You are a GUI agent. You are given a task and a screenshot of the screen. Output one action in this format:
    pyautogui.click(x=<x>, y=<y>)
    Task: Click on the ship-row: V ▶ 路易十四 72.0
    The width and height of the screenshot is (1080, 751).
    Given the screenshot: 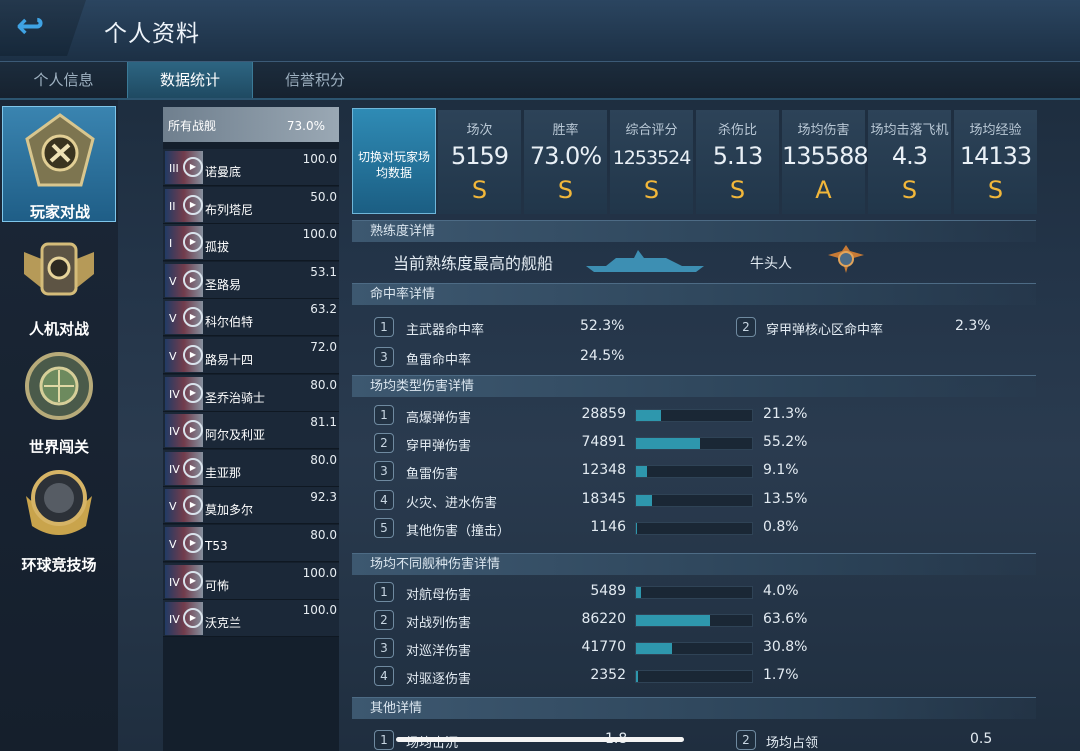 What is the action you would take?
    pyautogui.click(x=251, y=355)
    